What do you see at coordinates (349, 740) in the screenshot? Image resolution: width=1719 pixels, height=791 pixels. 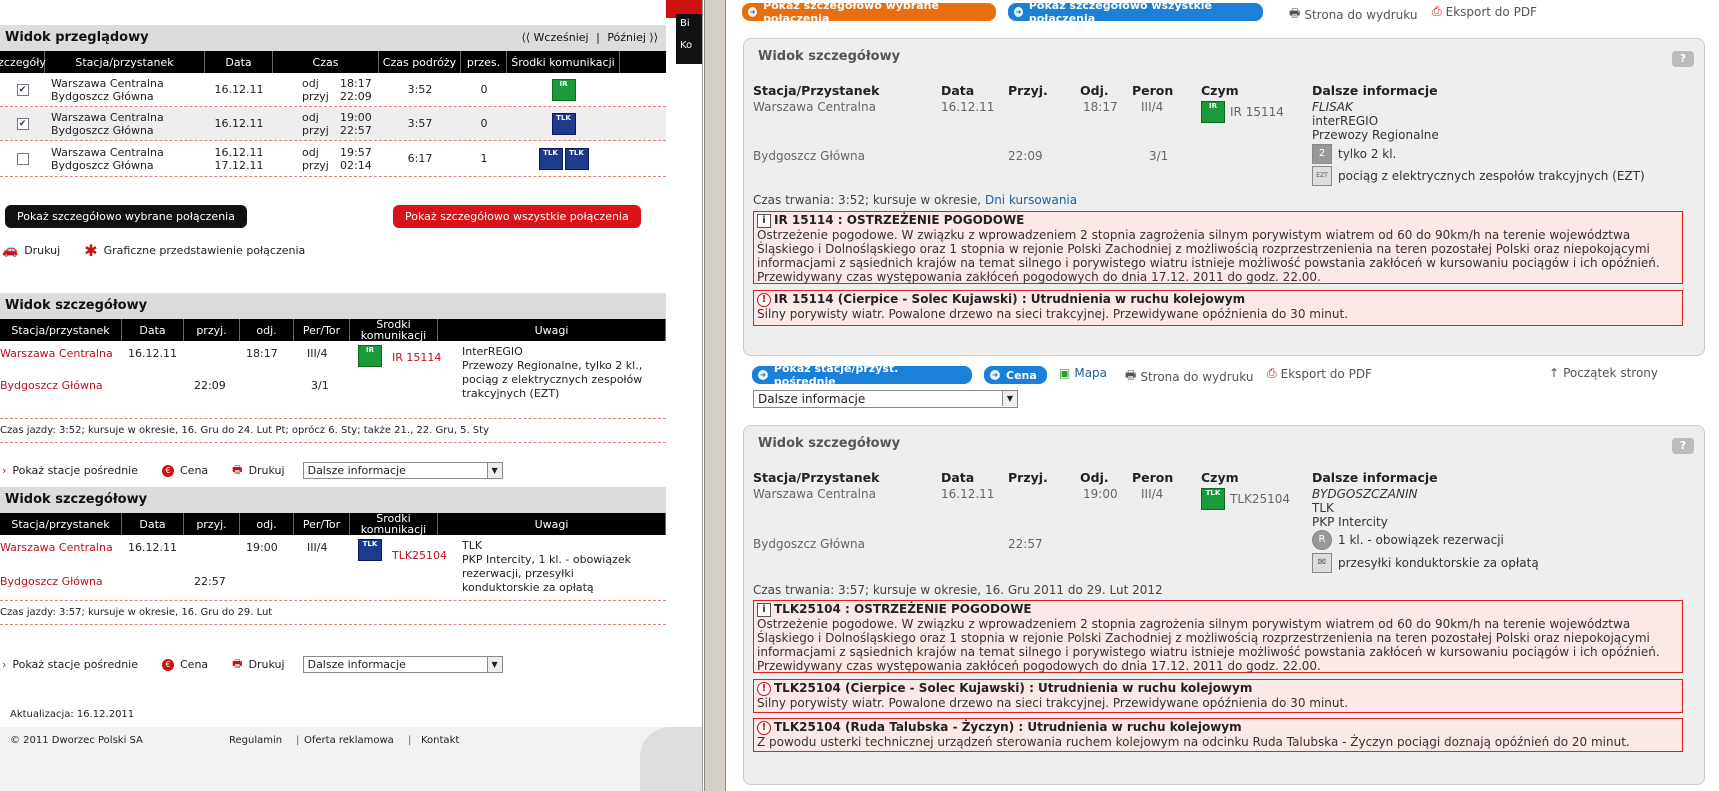 I see `footer-link-oferta: Oferta reklamowa` at bounding box center [349, 740].